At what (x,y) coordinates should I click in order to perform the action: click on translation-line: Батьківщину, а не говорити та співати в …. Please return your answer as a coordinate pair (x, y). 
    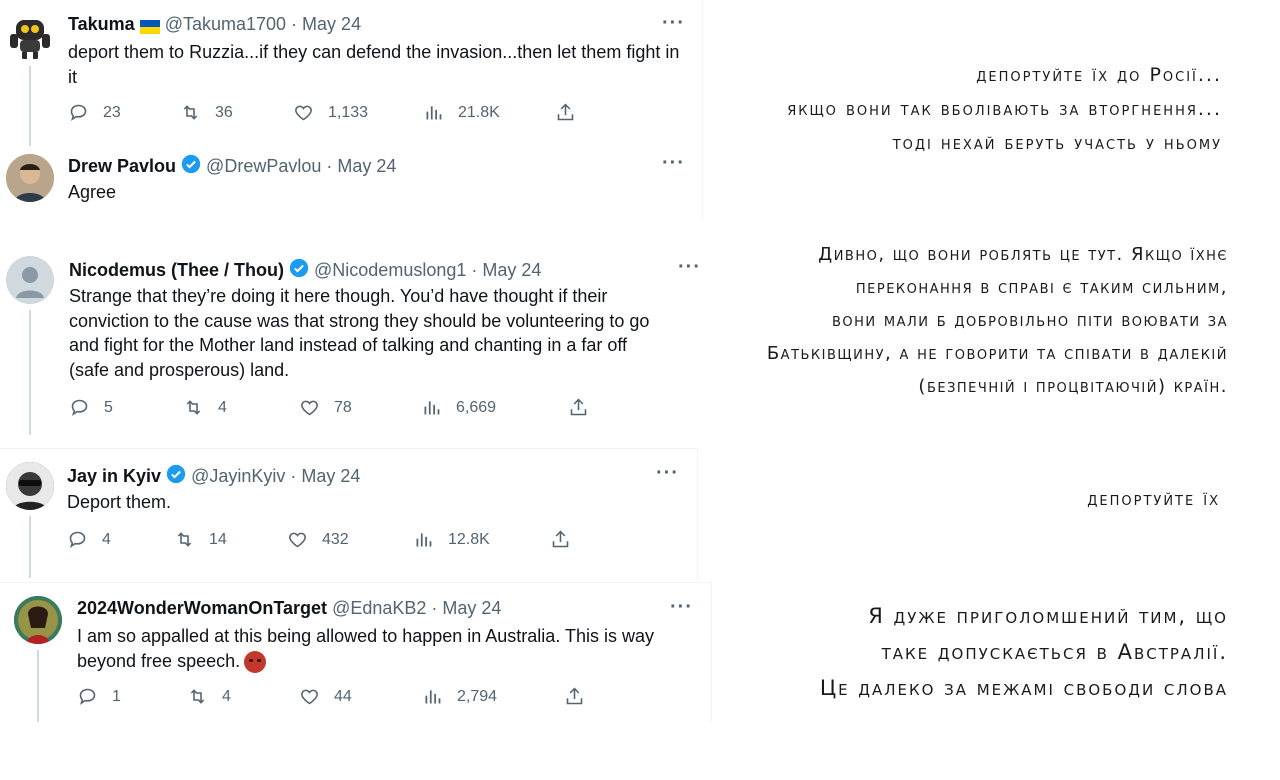
    Looking at the image, I should click on (997, 353).